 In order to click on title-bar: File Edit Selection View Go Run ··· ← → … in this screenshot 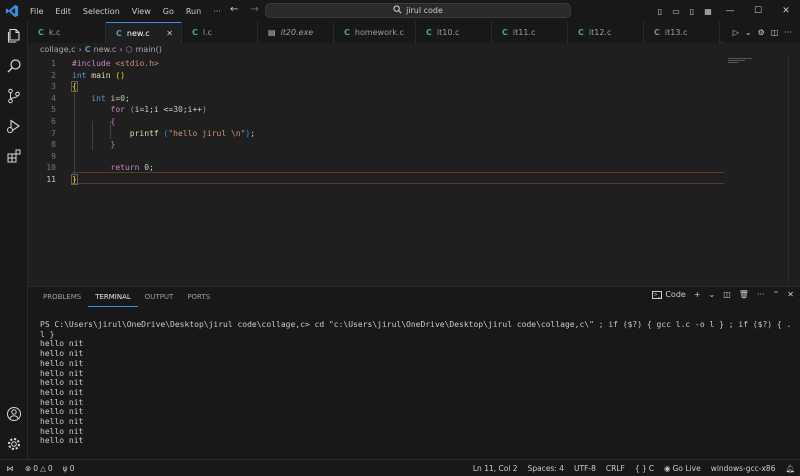, I will do `click(400, 11)`.